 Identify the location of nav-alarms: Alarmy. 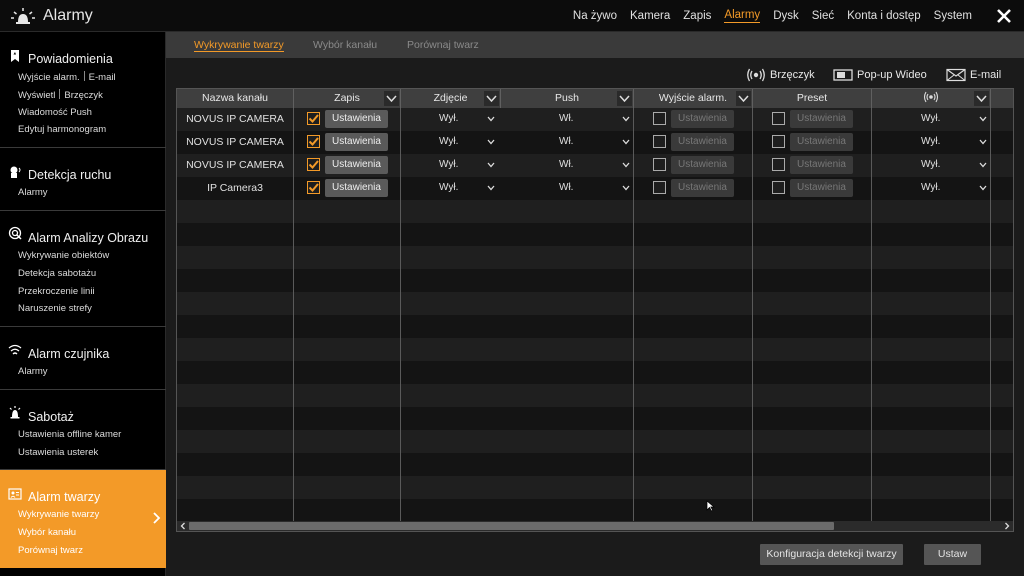
(742, 16).